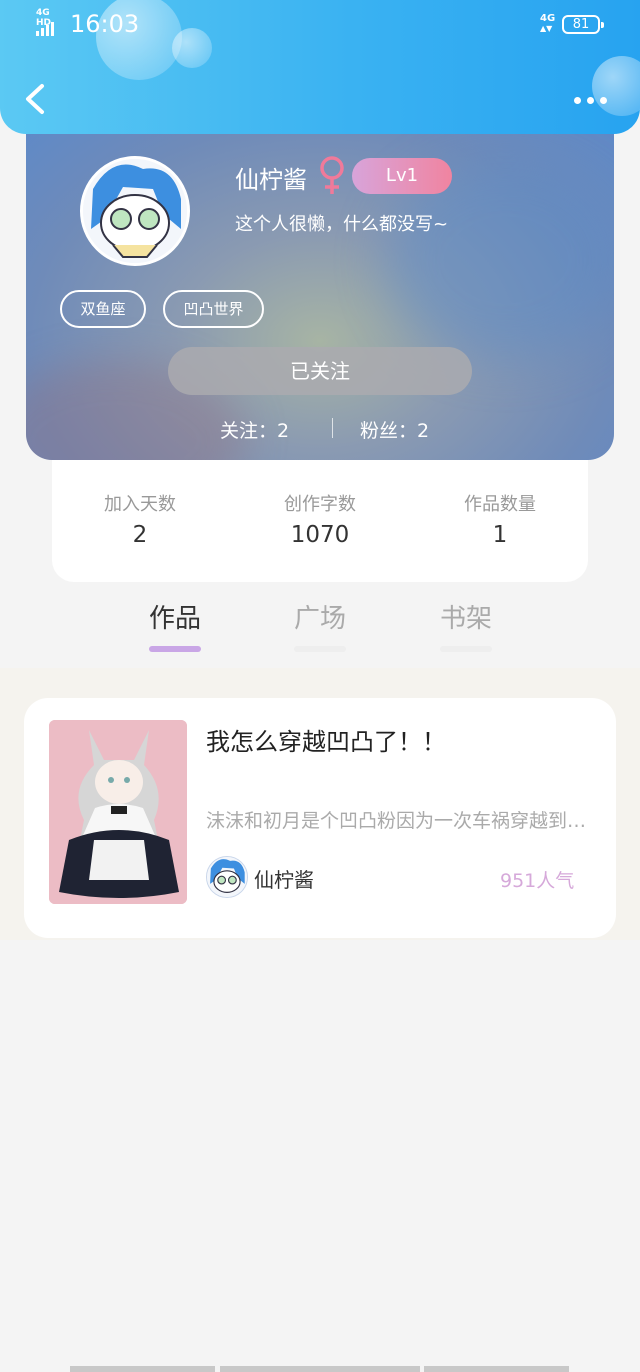 Image resolution: width=640 pixels, height=1372 pixels. What do you see at coordinates (537, 881) in the screenshot?
I see `popularity-count: 951人气` at bounding box center [537, 881].